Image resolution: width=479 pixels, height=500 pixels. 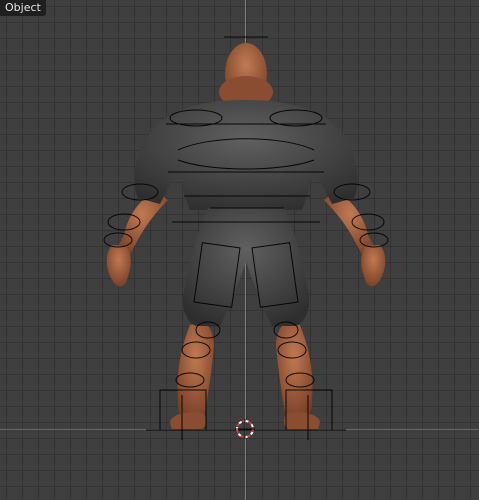 I want to click on shorts, so click(x=246, y=267).